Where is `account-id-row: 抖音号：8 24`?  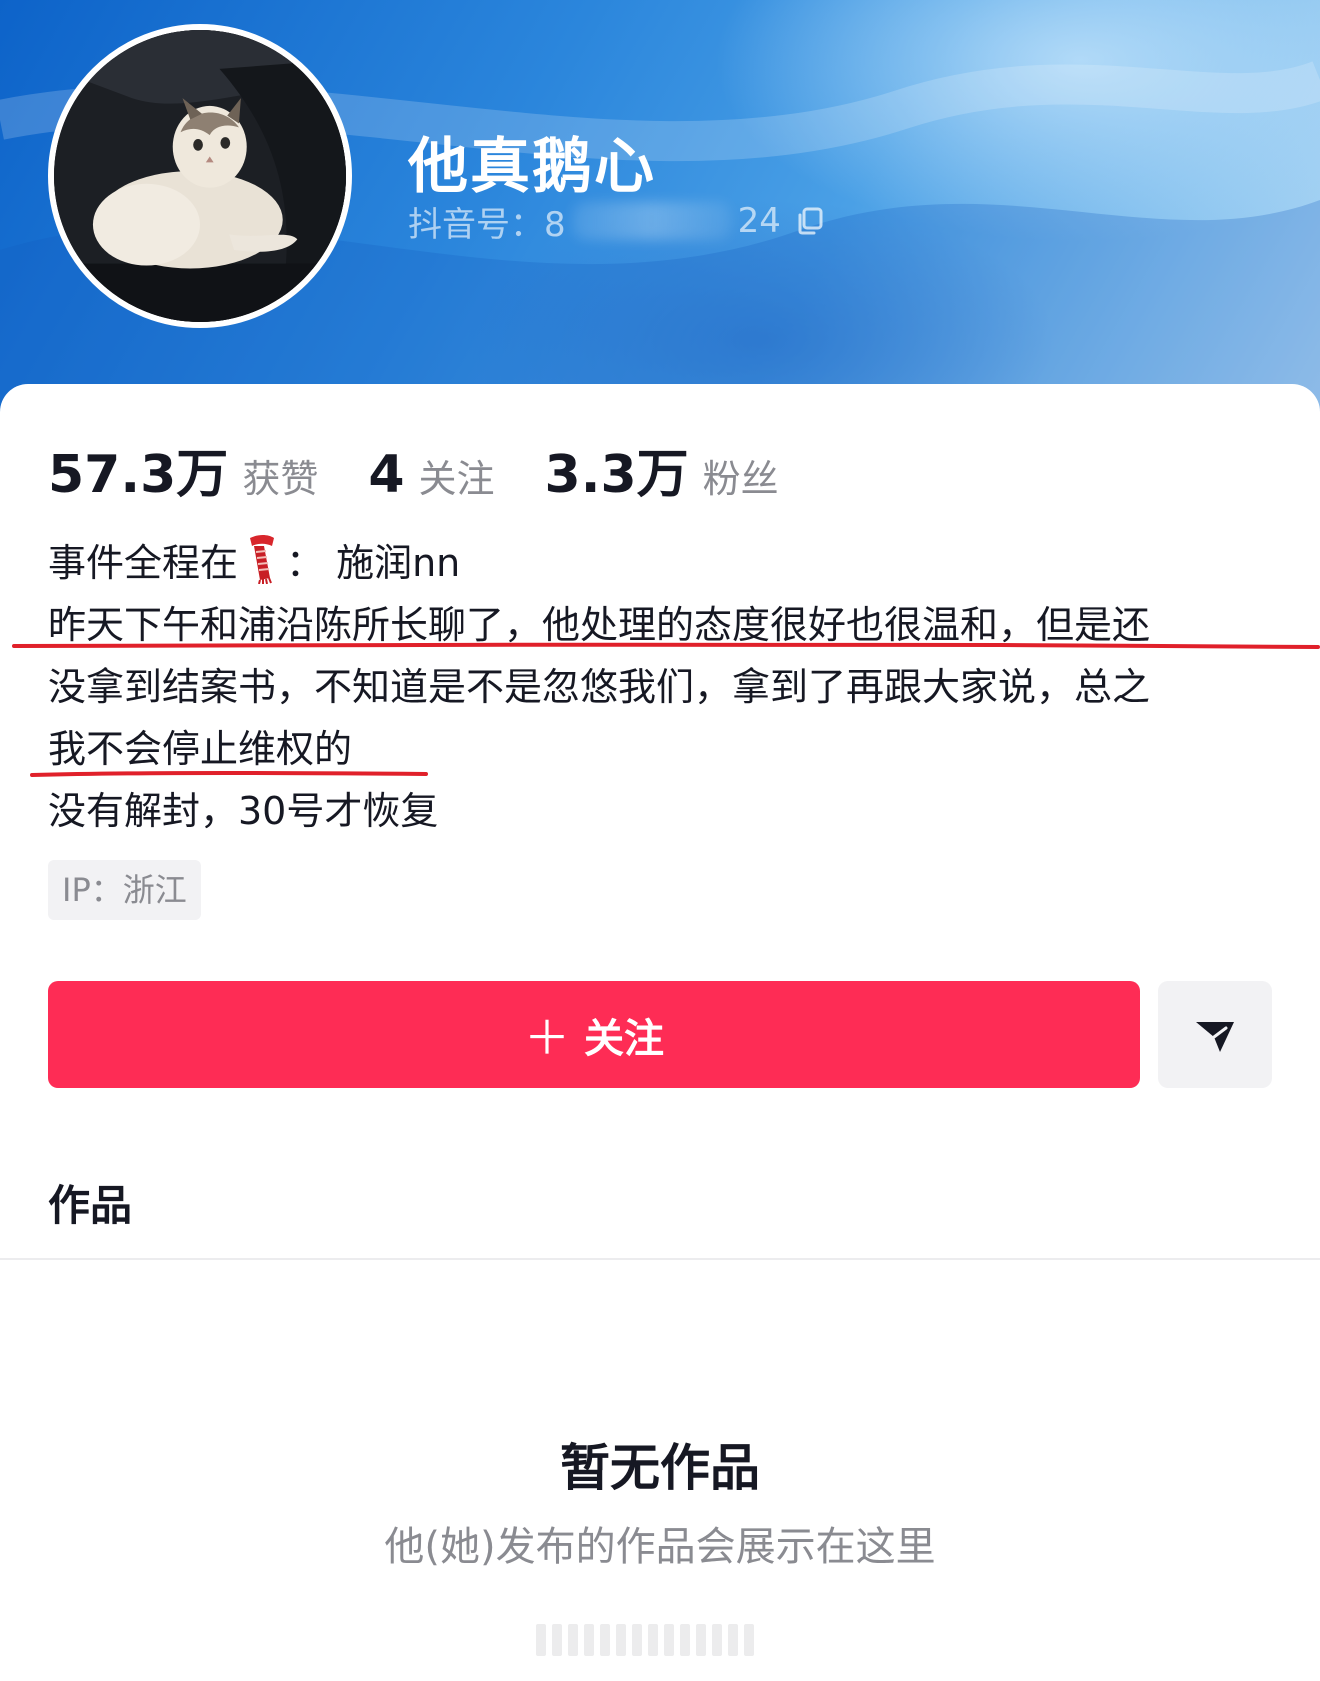 account-id-row: 抖音号：8 24 is located at coordinates (616, 221).